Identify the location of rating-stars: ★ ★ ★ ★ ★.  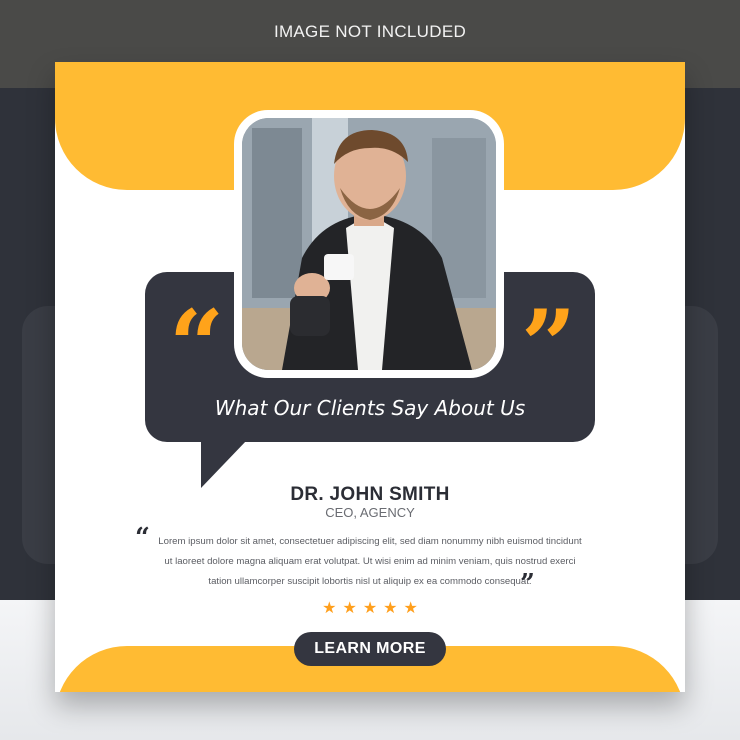
(370, 607).